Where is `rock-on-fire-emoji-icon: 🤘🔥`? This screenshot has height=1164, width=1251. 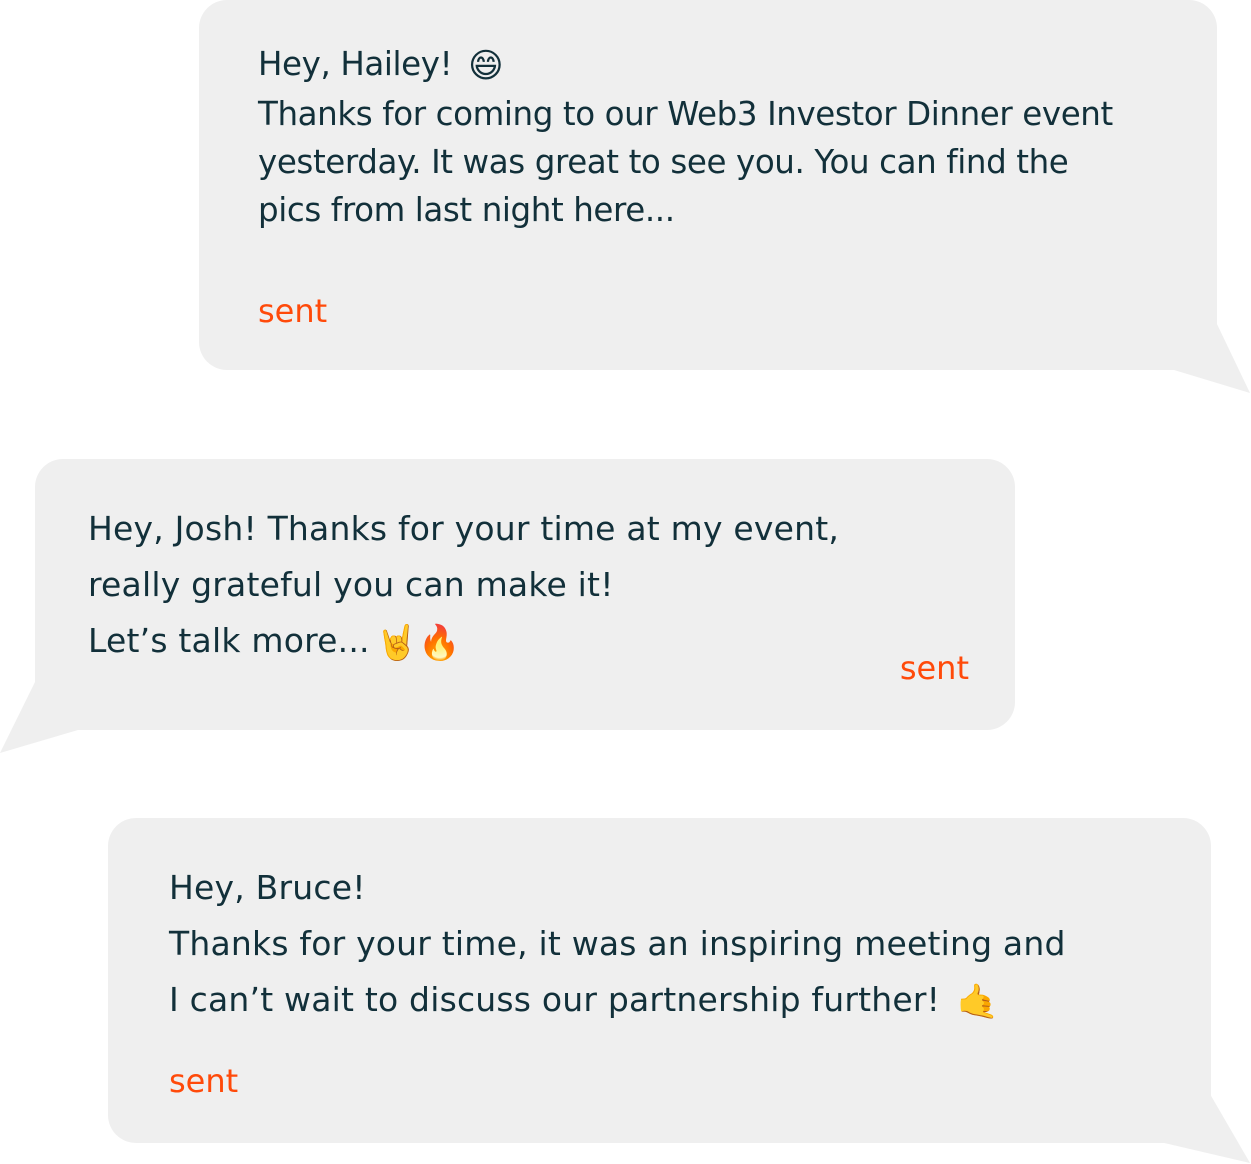 rock-on-fire-emoji-icon: 🤘🔥 is located at coordinates (418, 643).